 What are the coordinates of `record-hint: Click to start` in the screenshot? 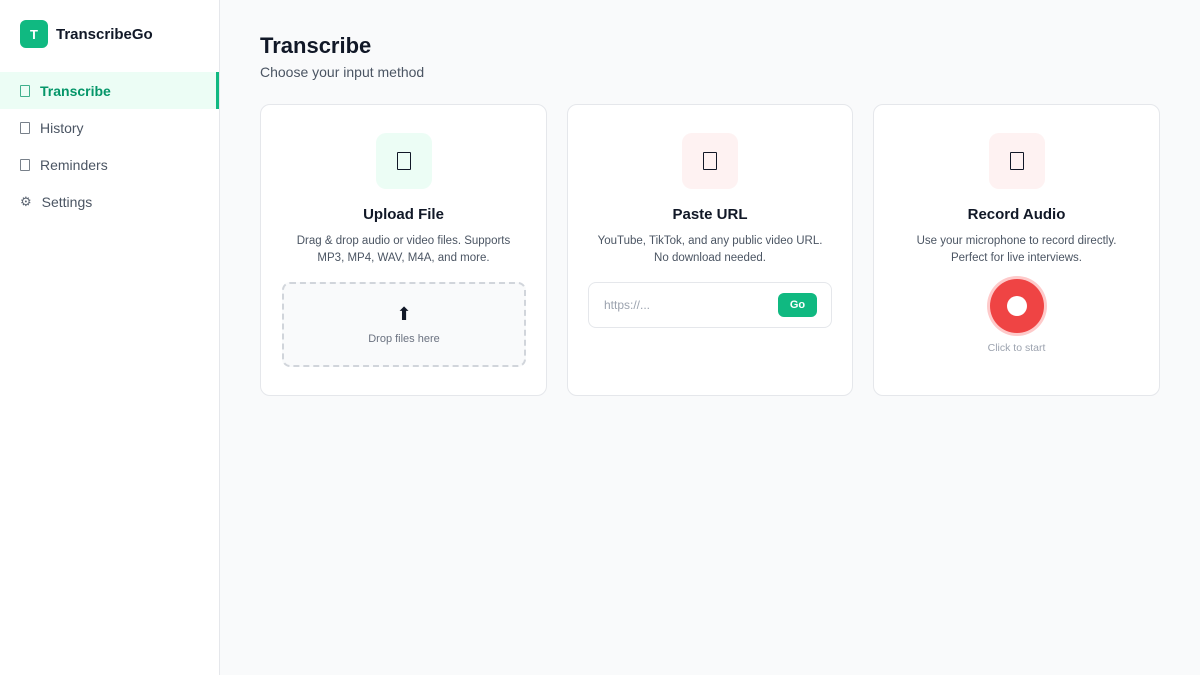 It's located at (1016, 348).